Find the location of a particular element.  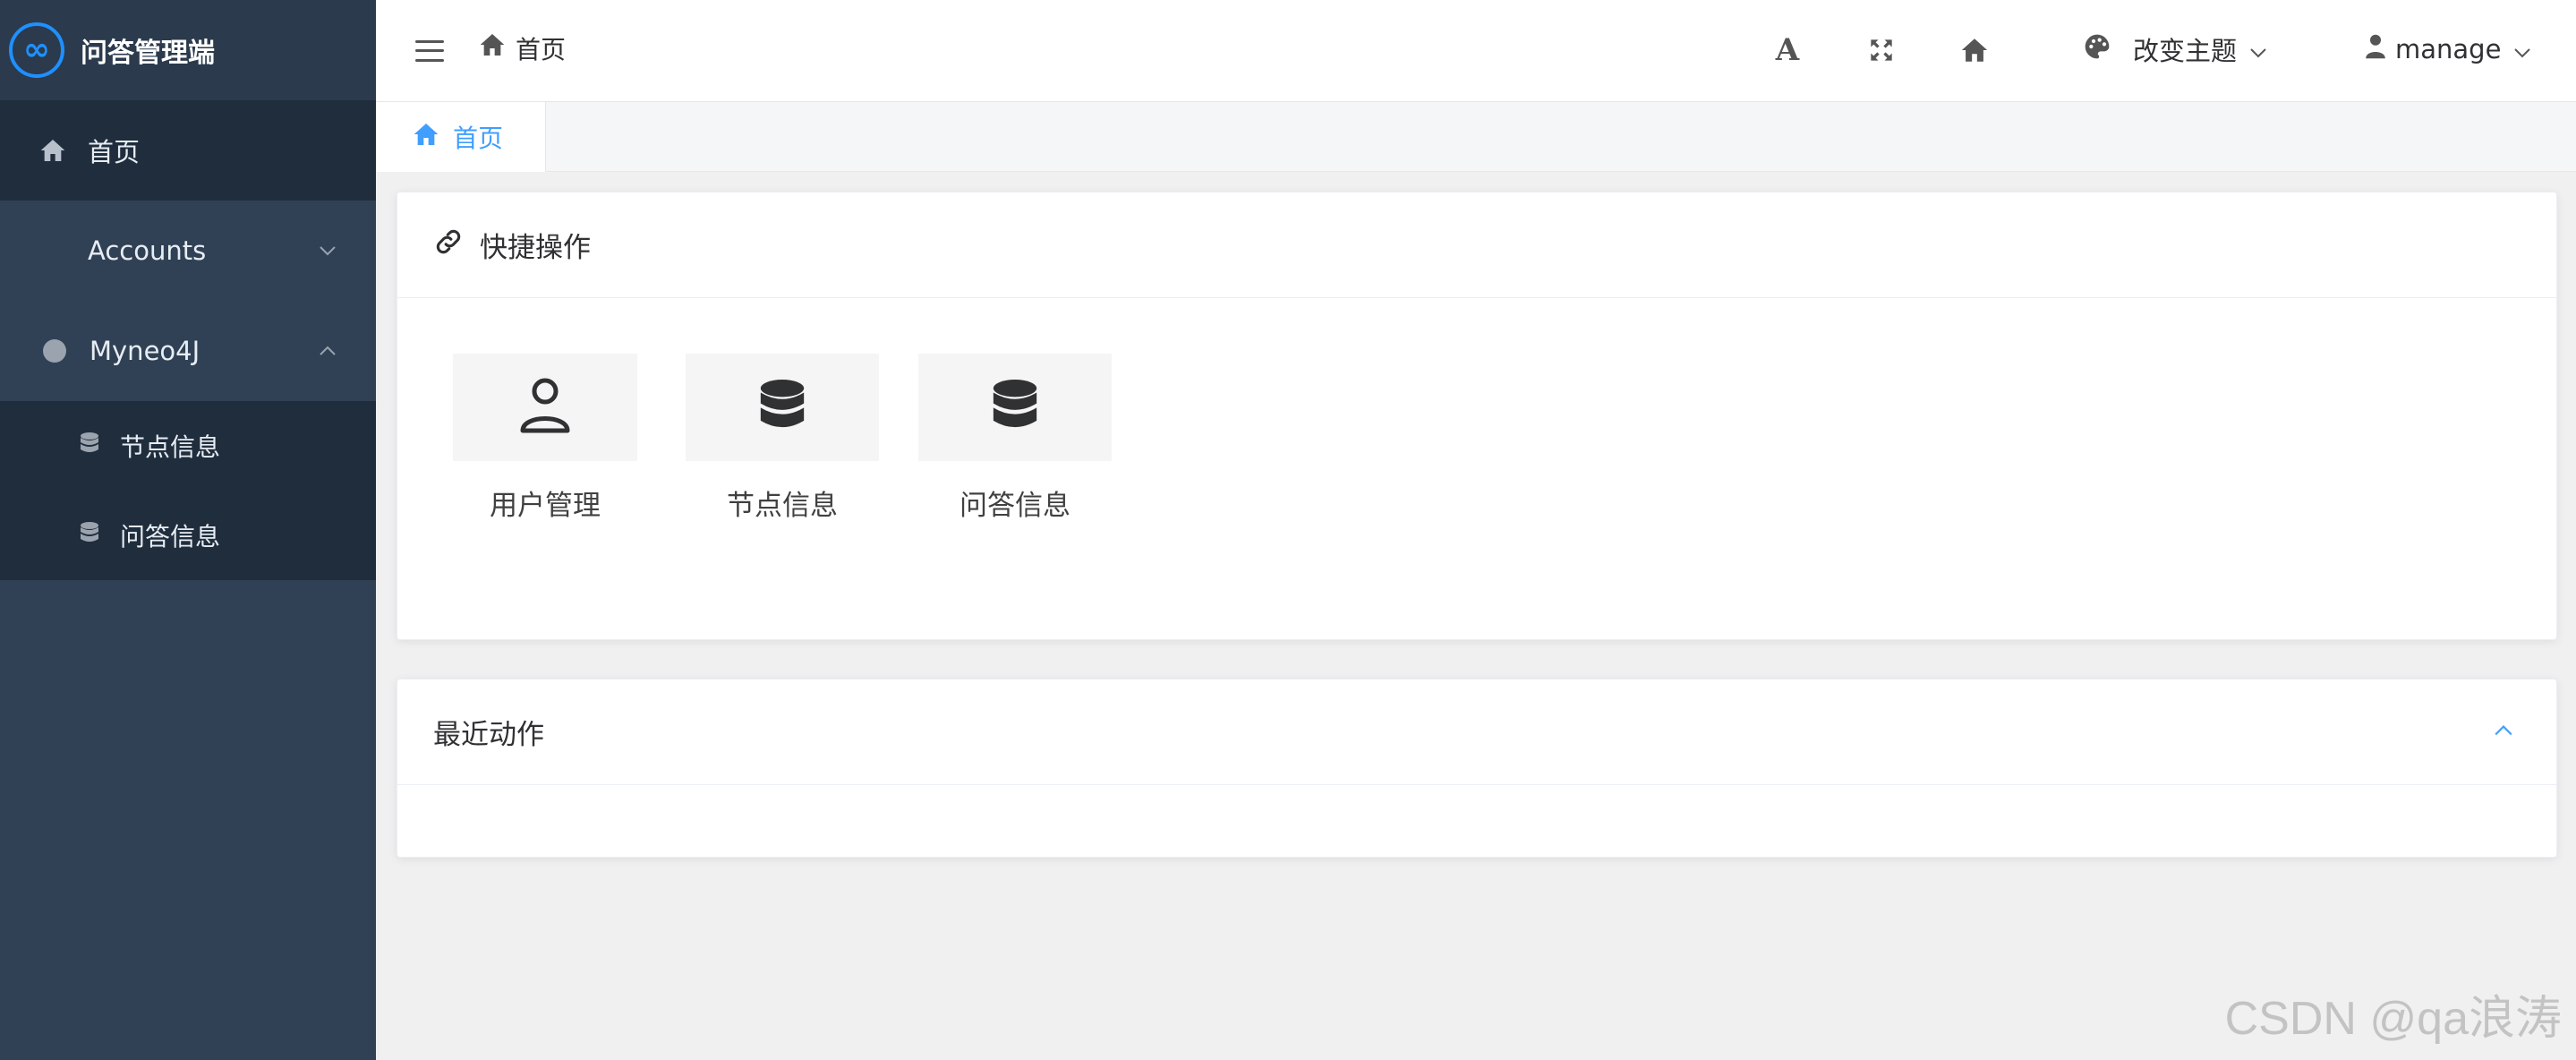

shortcut-qa-info: 问答信息 is located at coordinates (1015, 438).